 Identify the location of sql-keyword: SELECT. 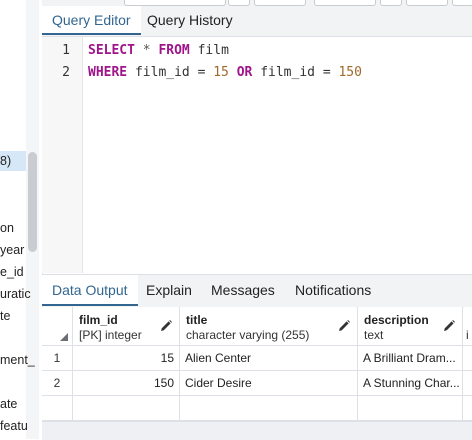
(111, 50).